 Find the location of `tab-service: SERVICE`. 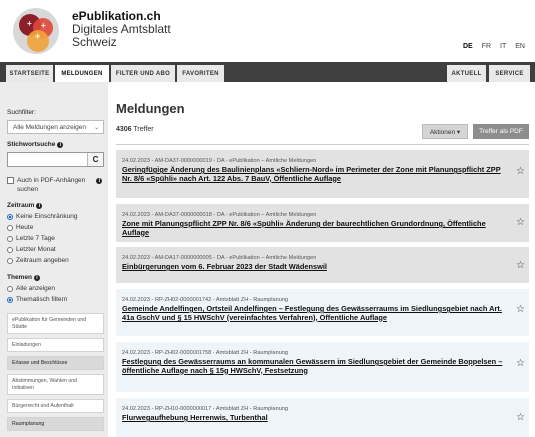

tab-service: SERVICE is located at coordinates (509, 73).